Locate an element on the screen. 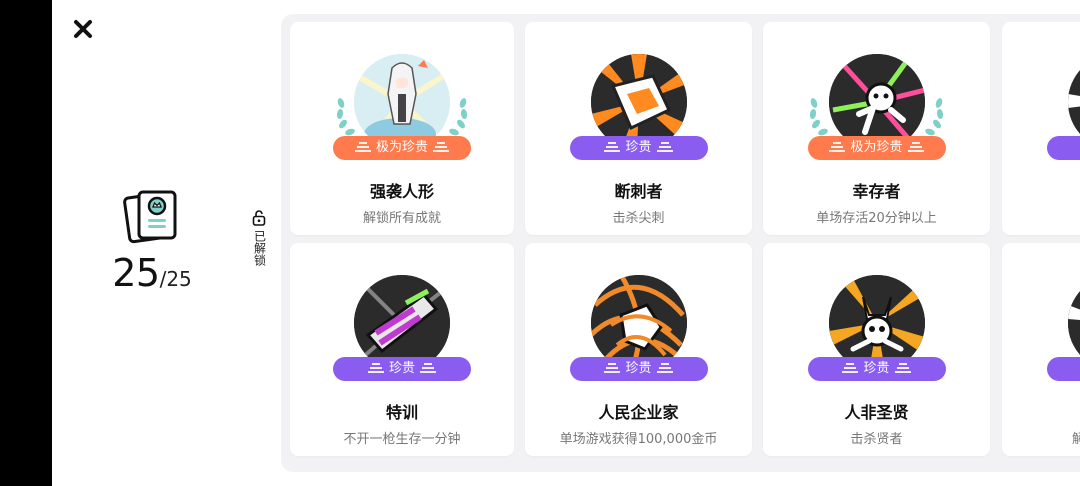 Image resolution: width=1080 pixels, height=486 pixels. unlocked-count: 25 is located at coordinates (136, 273).